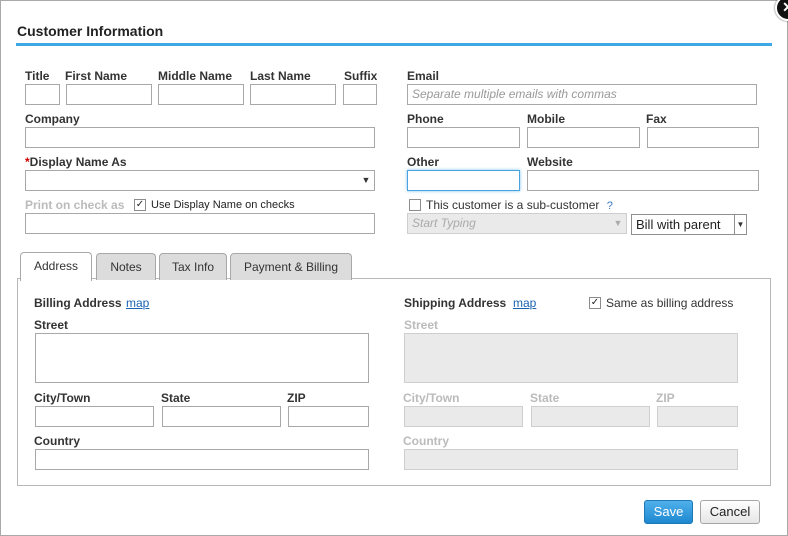  Describe the element at coordinates (94, 416) in the screenshot. I see `billing-city-input` at that location.